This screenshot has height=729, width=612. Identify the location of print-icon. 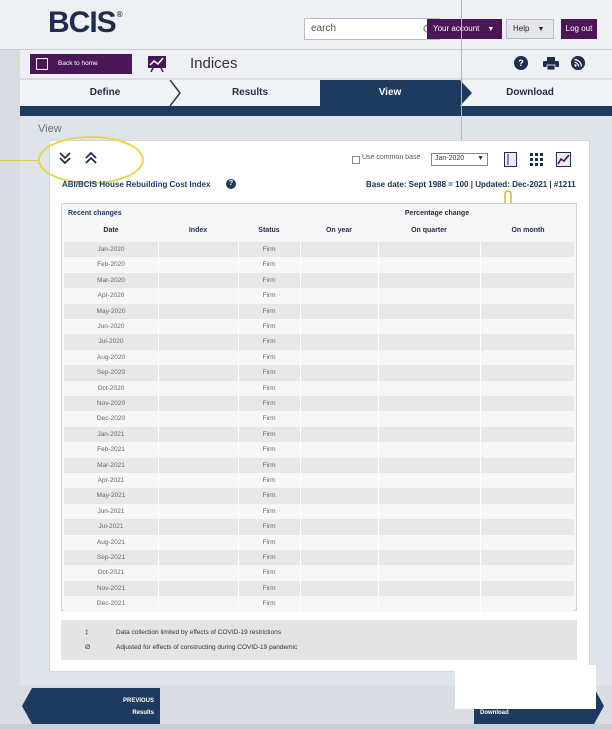
(551, 63).